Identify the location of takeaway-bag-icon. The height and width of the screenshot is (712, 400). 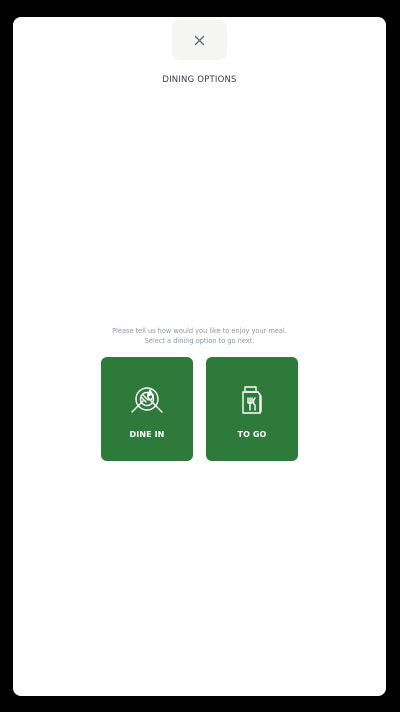
(252, 400).